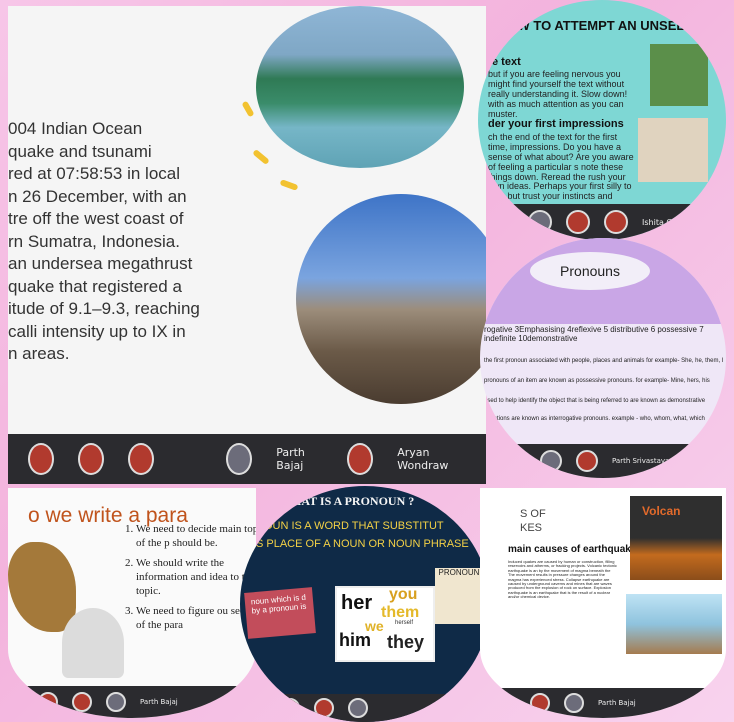 The image size is (734, 722). I want to click on participant-name: Parth Srivastava, so click(641, 461).